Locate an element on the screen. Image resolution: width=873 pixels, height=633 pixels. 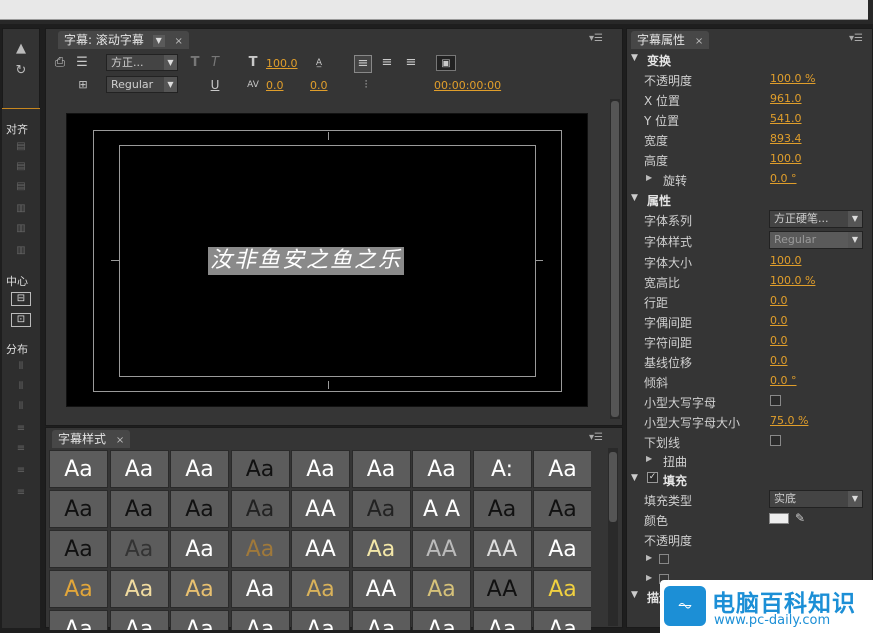
sheen-checkbox is located at coordinates (664, 559).